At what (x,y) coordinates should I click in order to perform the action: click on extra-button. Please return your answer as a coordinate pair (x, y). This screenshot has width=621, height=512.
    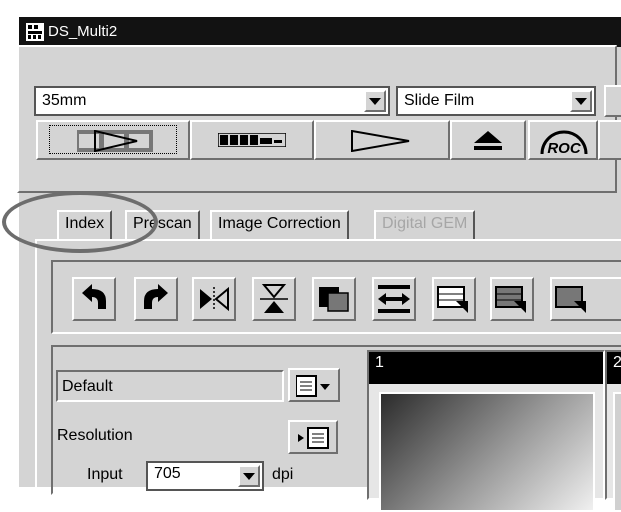
    Looking at the image, I should click on (612, 101).